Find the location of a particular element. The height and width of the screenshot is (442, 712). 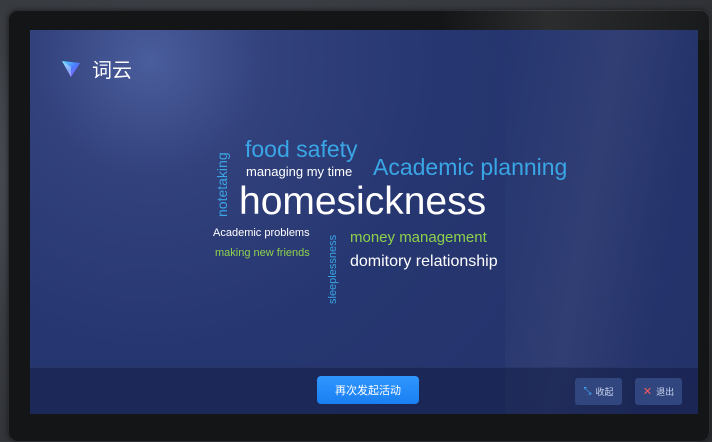

word-homesickness: homesickness is located at coordinates (363, 201).